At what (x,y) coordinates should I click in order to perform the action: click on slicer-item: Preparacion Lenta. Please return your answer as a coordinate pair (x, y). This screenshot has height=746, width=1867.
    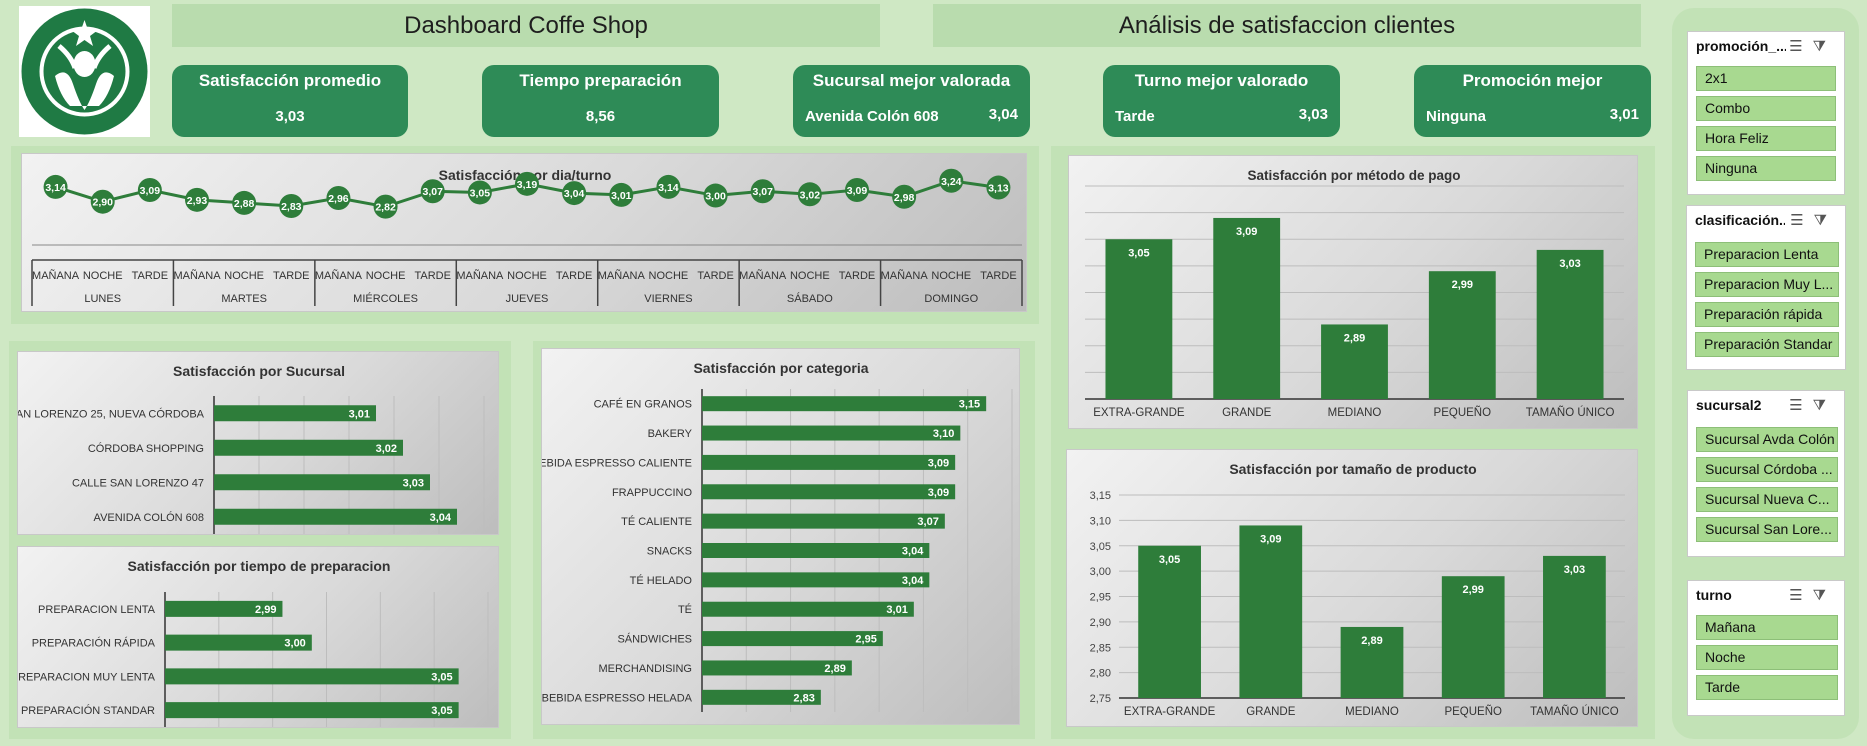
    Looking at the image, I should click on (1767, 254).